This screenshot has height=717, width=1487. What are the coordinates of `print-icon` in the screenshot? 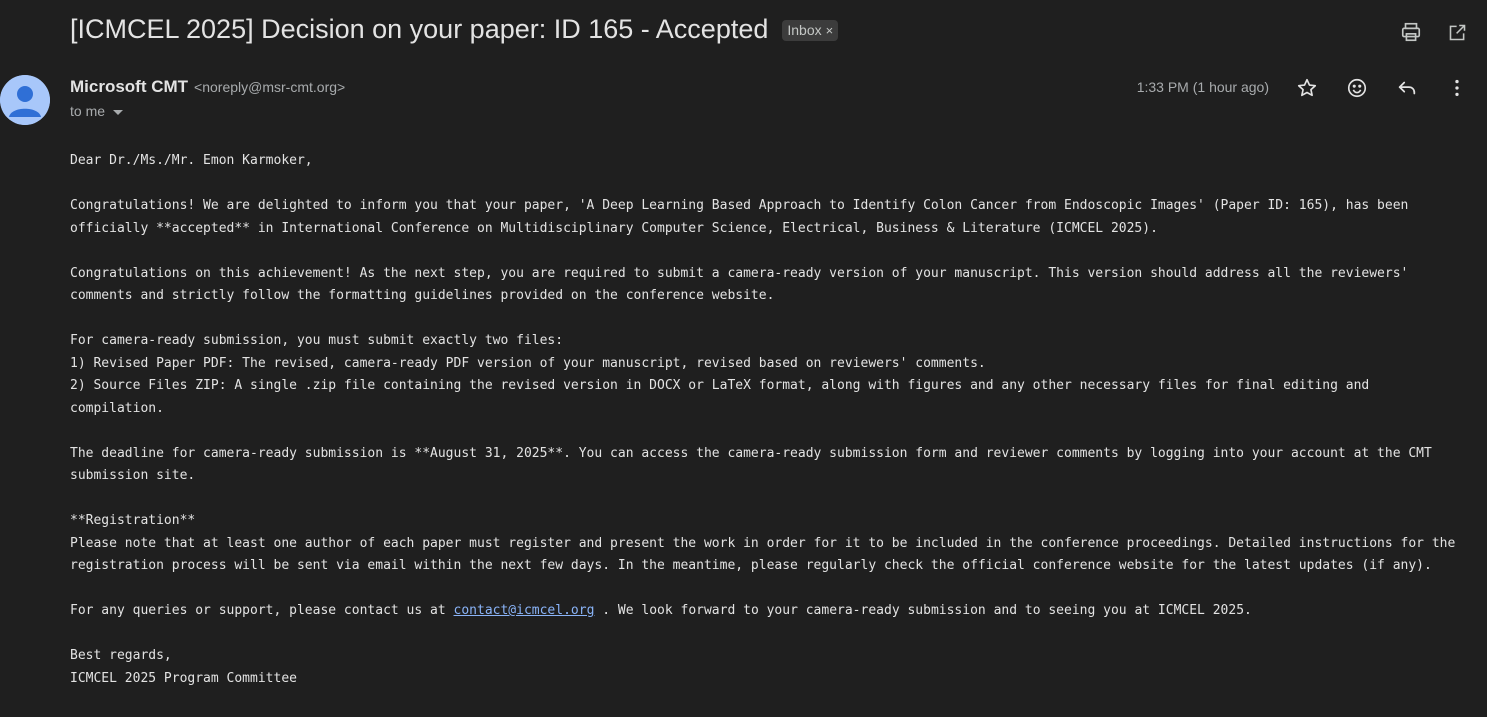 It's located at (1411, 32).